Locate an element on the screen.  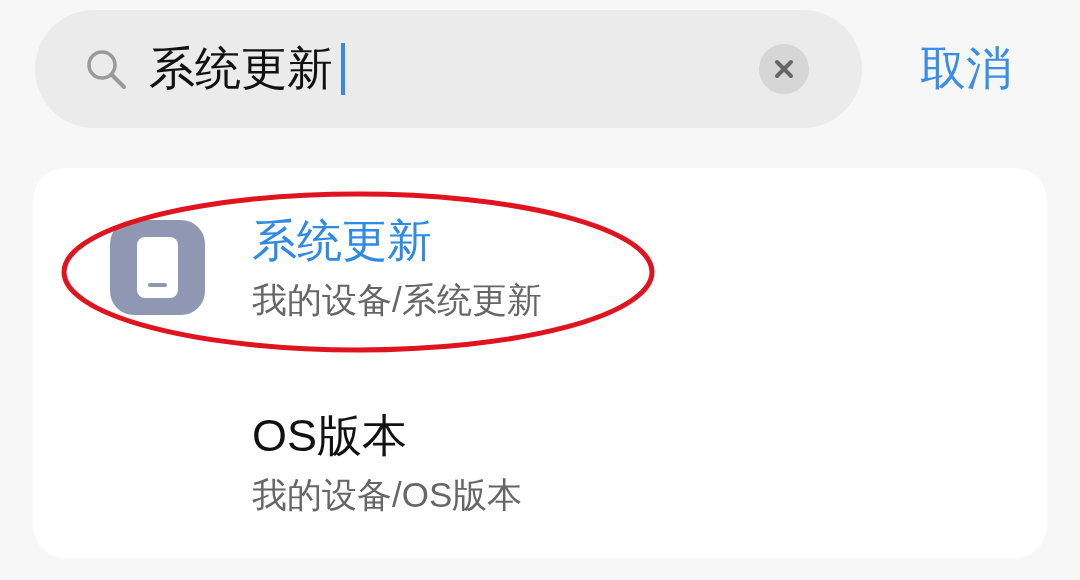
search-field: 系统更新 is located at coordinates (244, 69).